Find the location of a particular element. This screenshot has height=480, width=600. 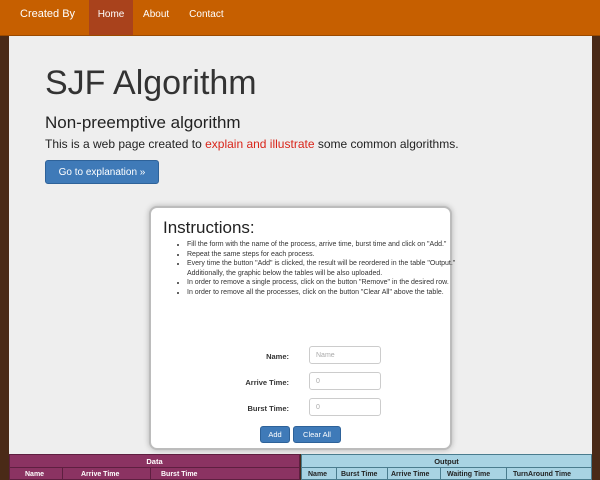

data-table-divider is located at coordinates (154, 467).